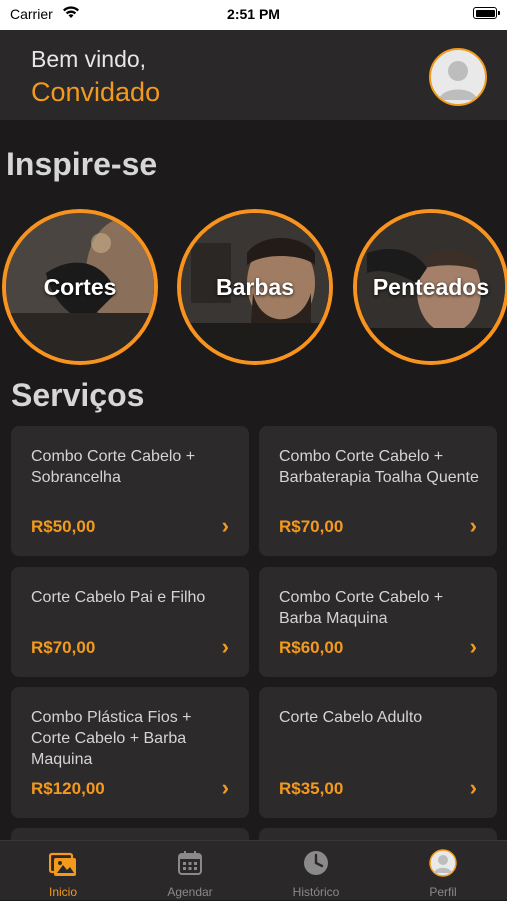  Describe the element at coordinates (361, 608) in the screenshot. I see `service-title: Combo Corte Cabelo + Barba Maquina` at that location.